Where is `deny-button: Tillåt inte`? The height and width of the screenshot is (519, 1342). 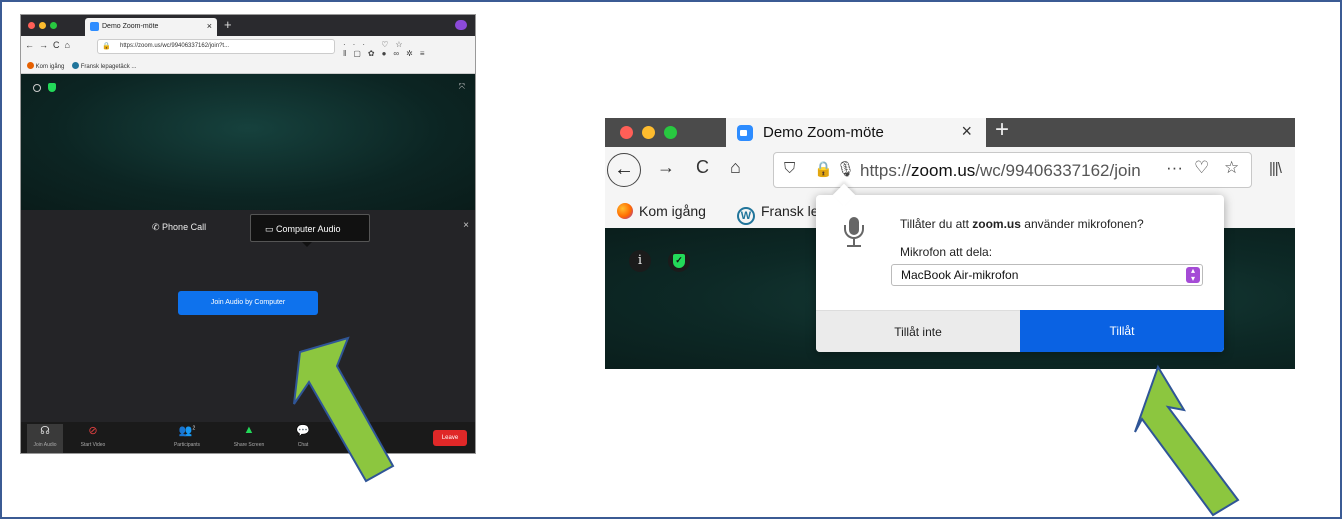 deny-button: Tillåt inte is located at coordinates (918, 331).